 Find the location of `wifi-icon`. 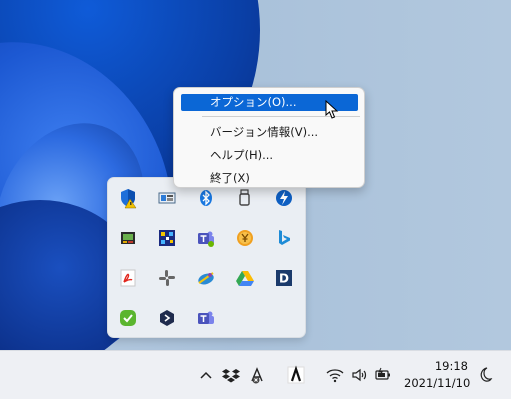

wifi-icon is located at coordinates (335, 375).